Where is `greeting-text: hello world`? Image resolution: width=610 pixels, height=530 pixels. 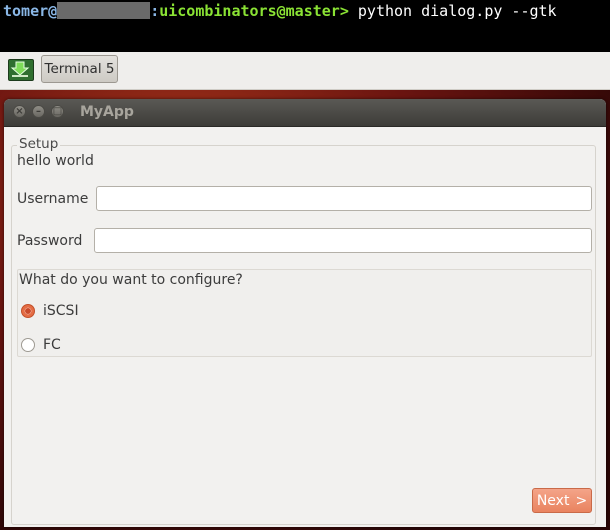 greeting-text: hello world is located at coordinates (55, 161).